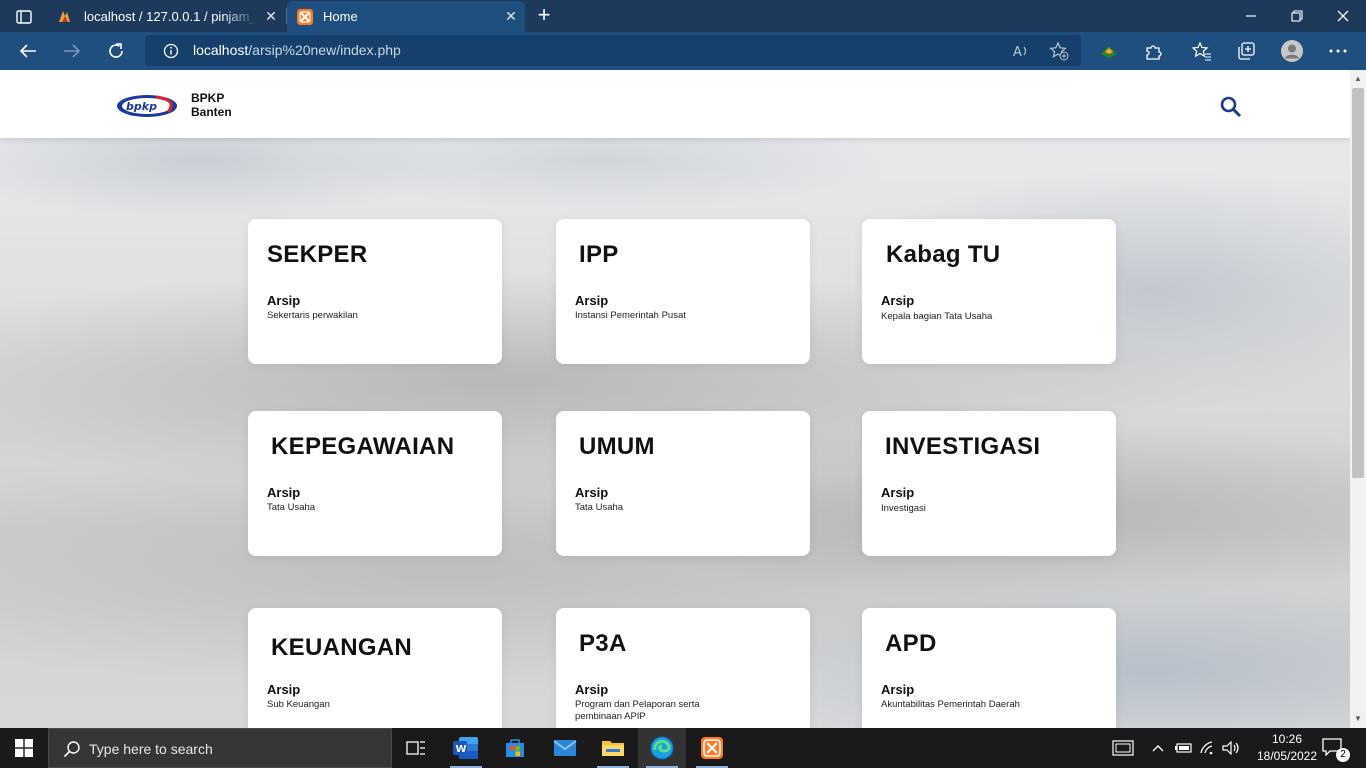  I want to click on card-keuangan: KEUANGAN Arsip Sub Keuangan, so click(375, 668).